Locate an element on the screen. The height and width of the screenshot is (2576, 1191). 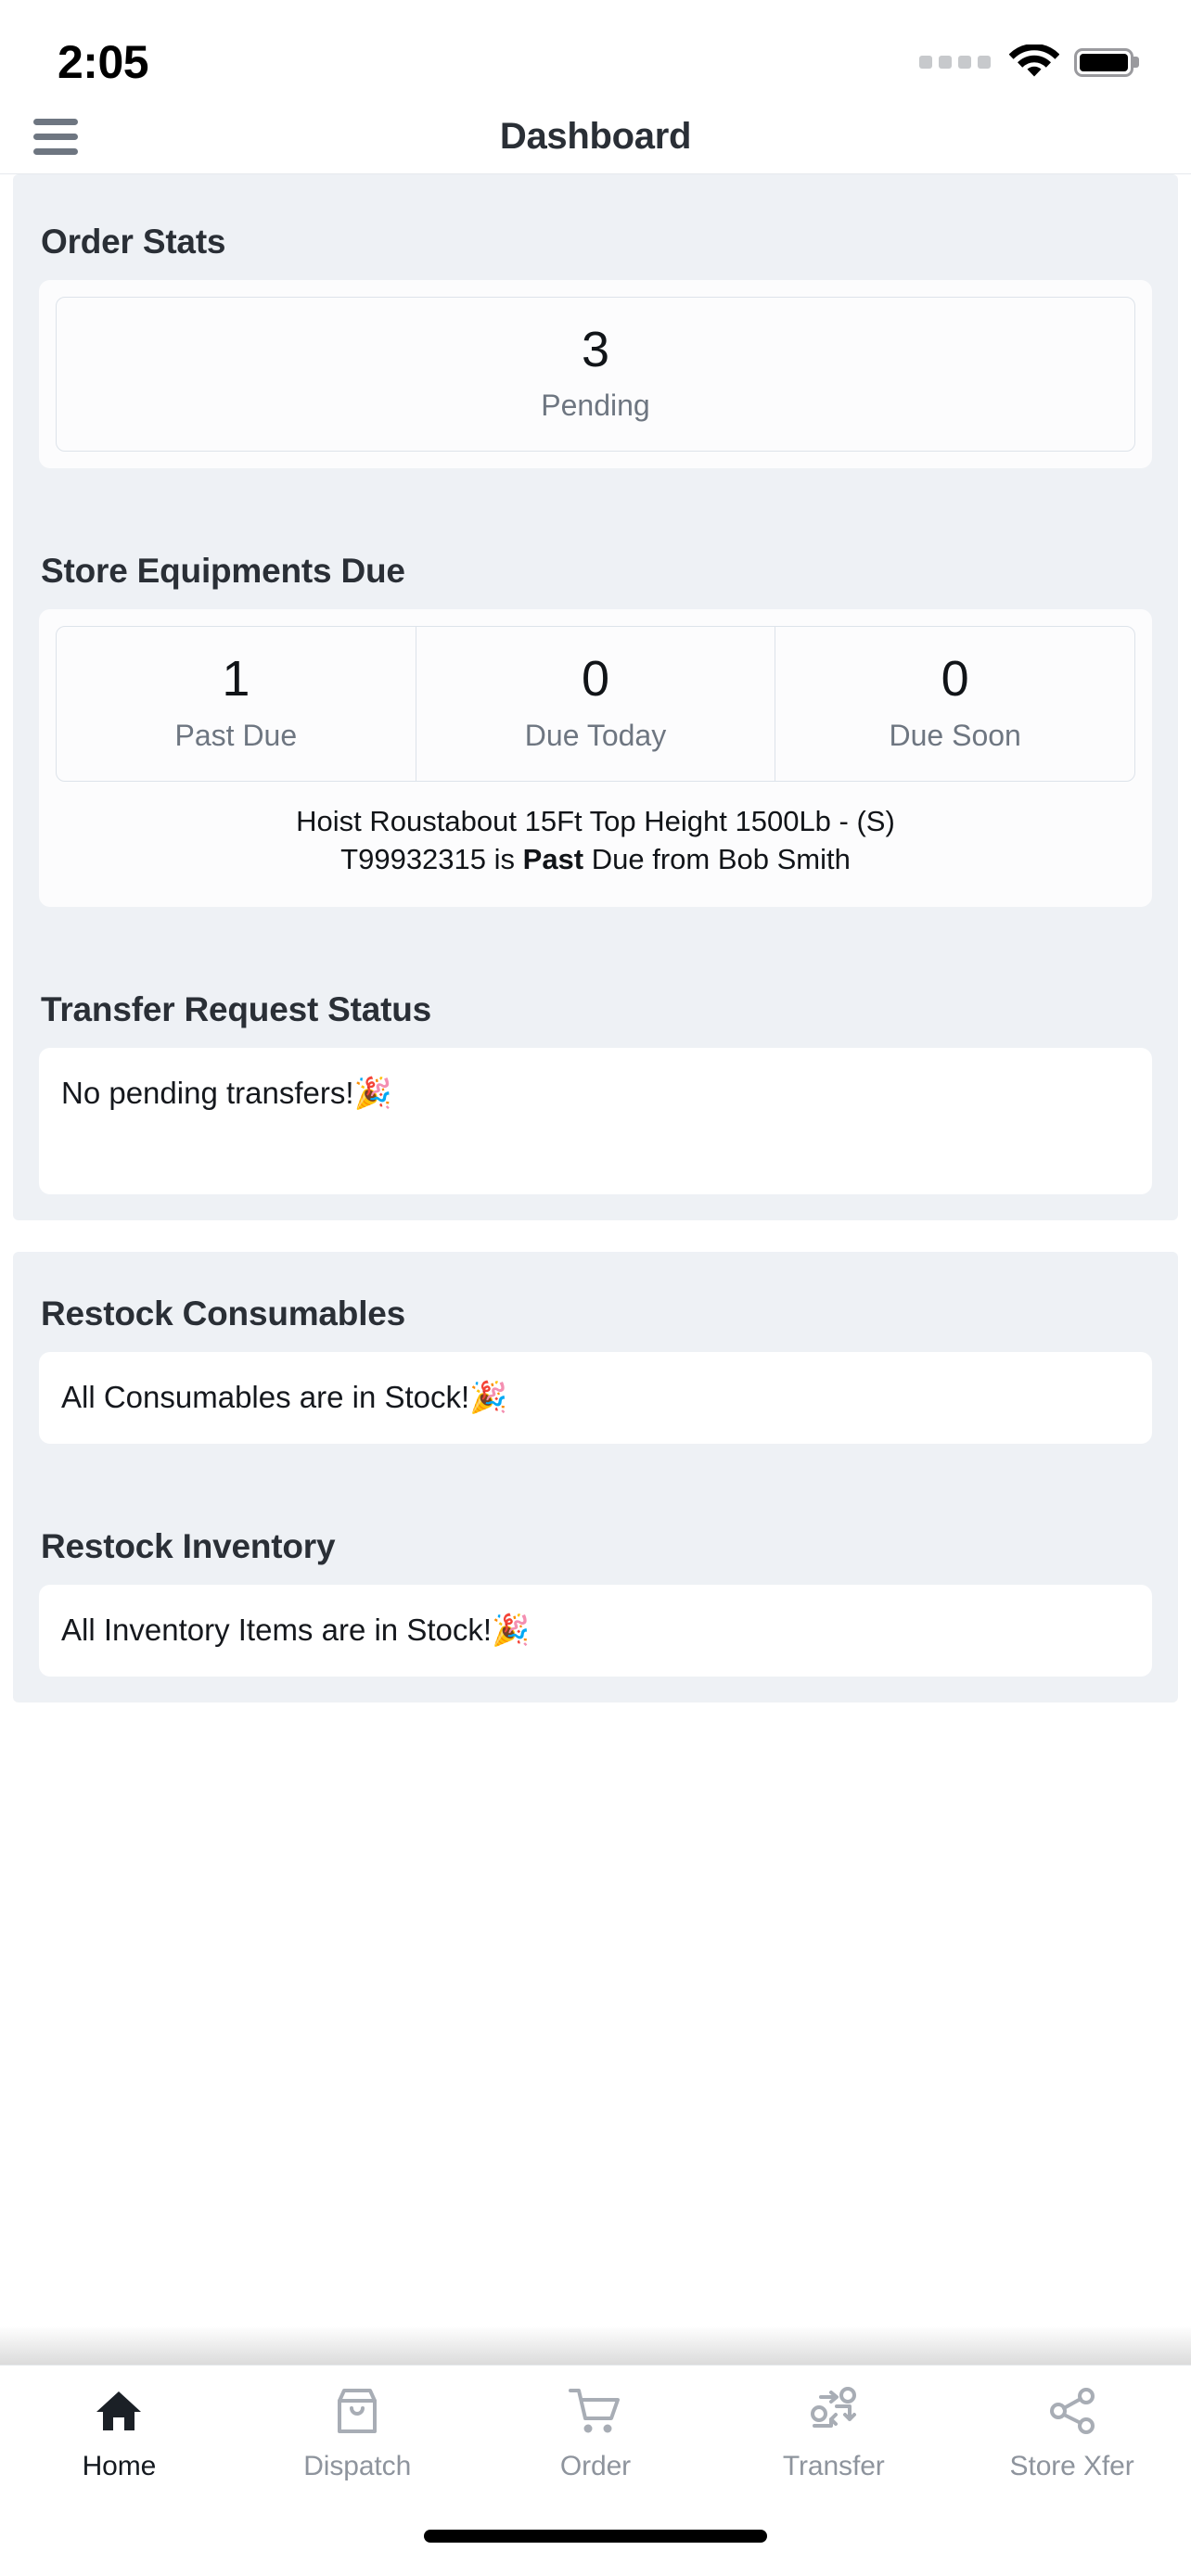
stat-due-today-value: 0 is located at coordinates (595, 679).